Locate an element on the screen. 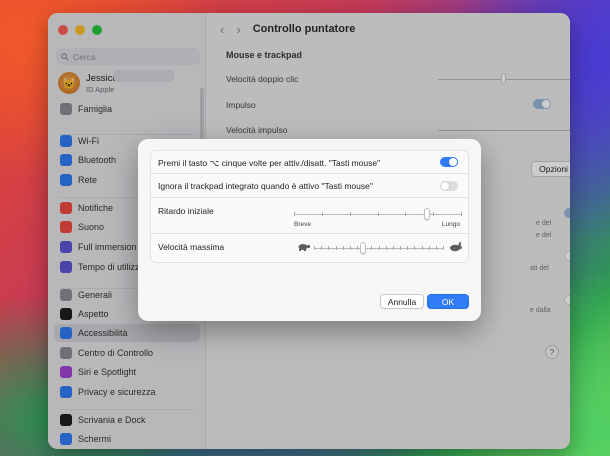  rabbit-icon is located at coordinates (455, 247).